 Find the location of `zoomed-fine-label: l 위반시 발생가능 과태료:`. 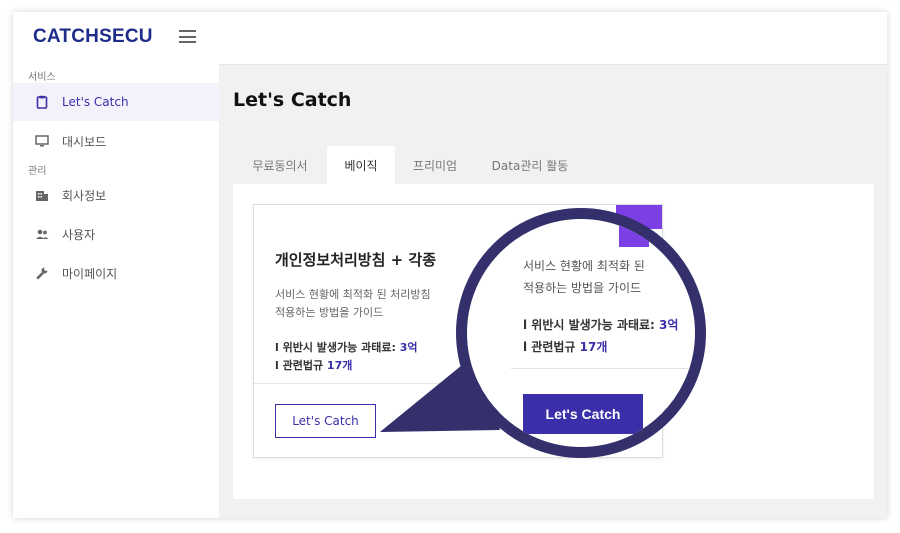

zoomed-fine-label: l 위반시 발생가능 과태료: is located at coordinates (591, 325).